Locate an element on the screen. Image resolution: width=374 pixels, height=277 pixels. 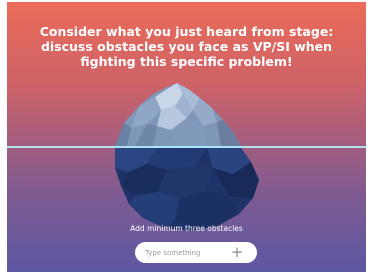
hint-text: Add minimum three obstacles is located at coordinates (186, 228).